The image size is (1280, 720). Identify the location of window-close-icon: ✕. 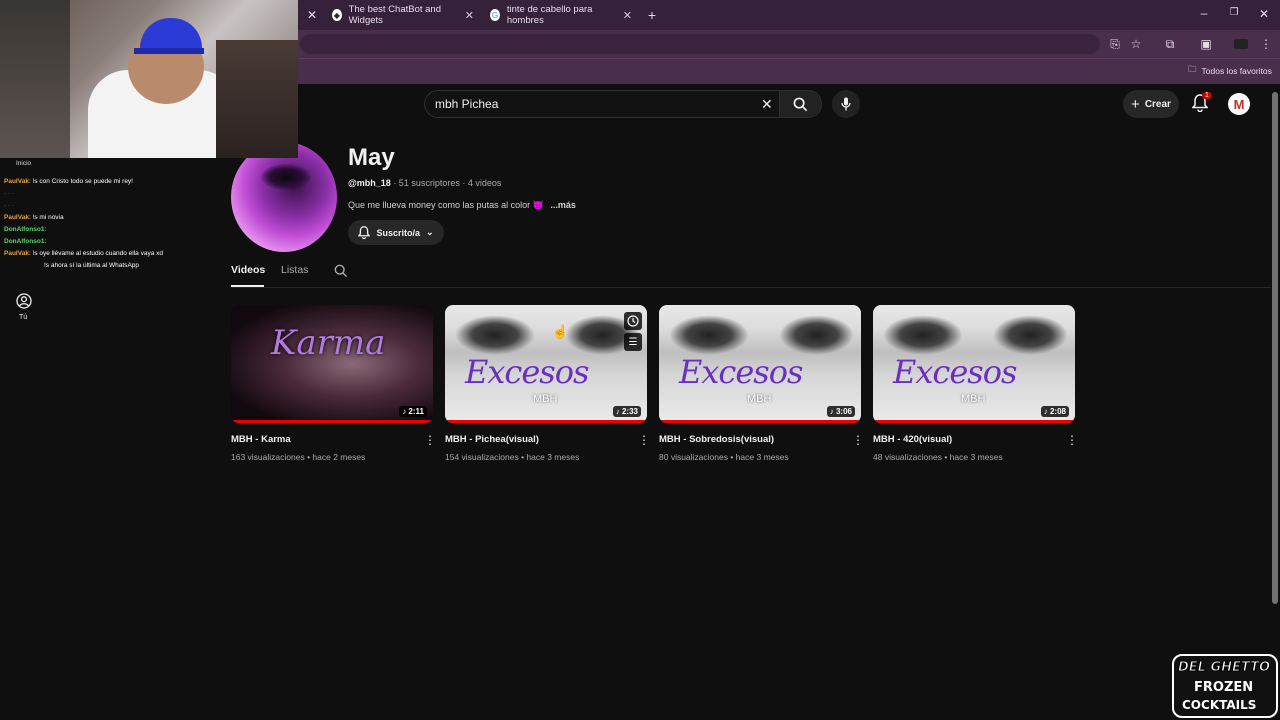
(1264, 14).